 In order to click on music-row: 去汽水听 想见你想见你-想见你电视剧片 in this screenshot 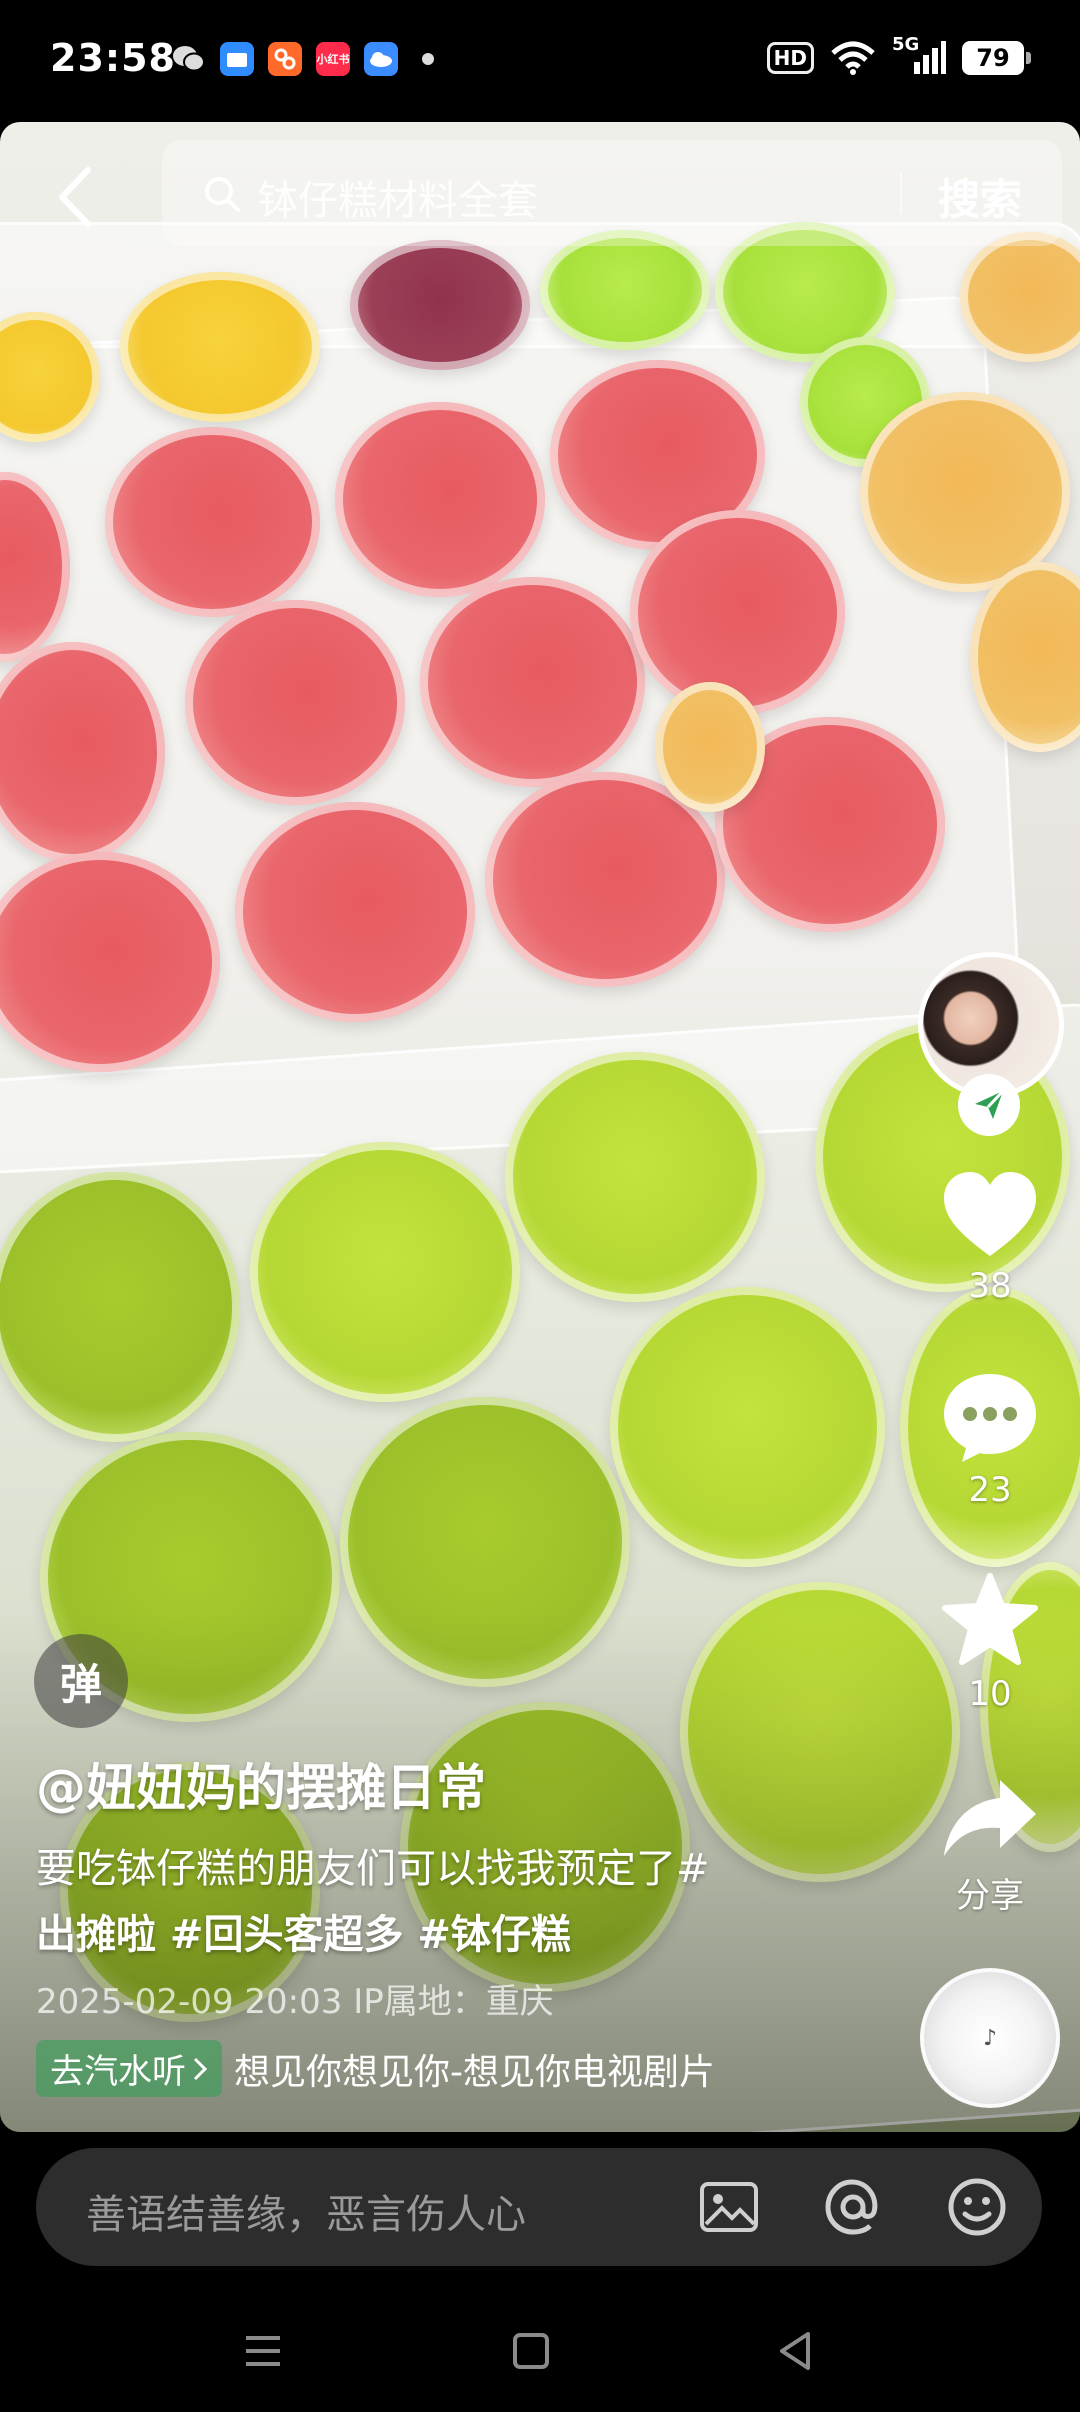, I will do `click(375, 2068)`.